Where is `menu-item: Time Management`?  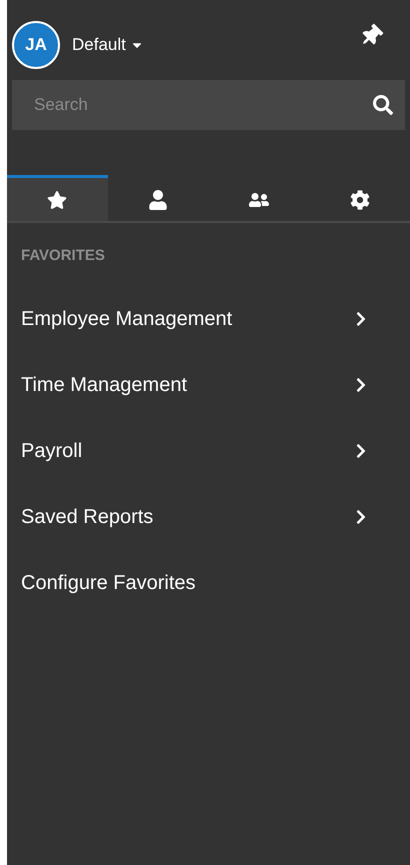
menu-item: Time Management is located at coordinates (208, 385).